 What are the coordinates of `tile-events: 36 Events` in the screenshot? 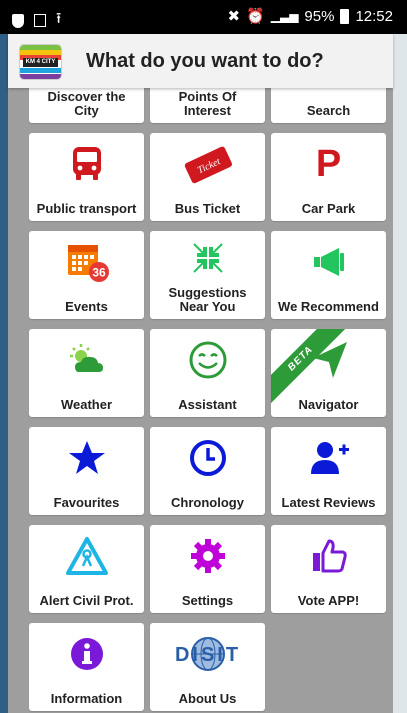 It's located at (86, 275).